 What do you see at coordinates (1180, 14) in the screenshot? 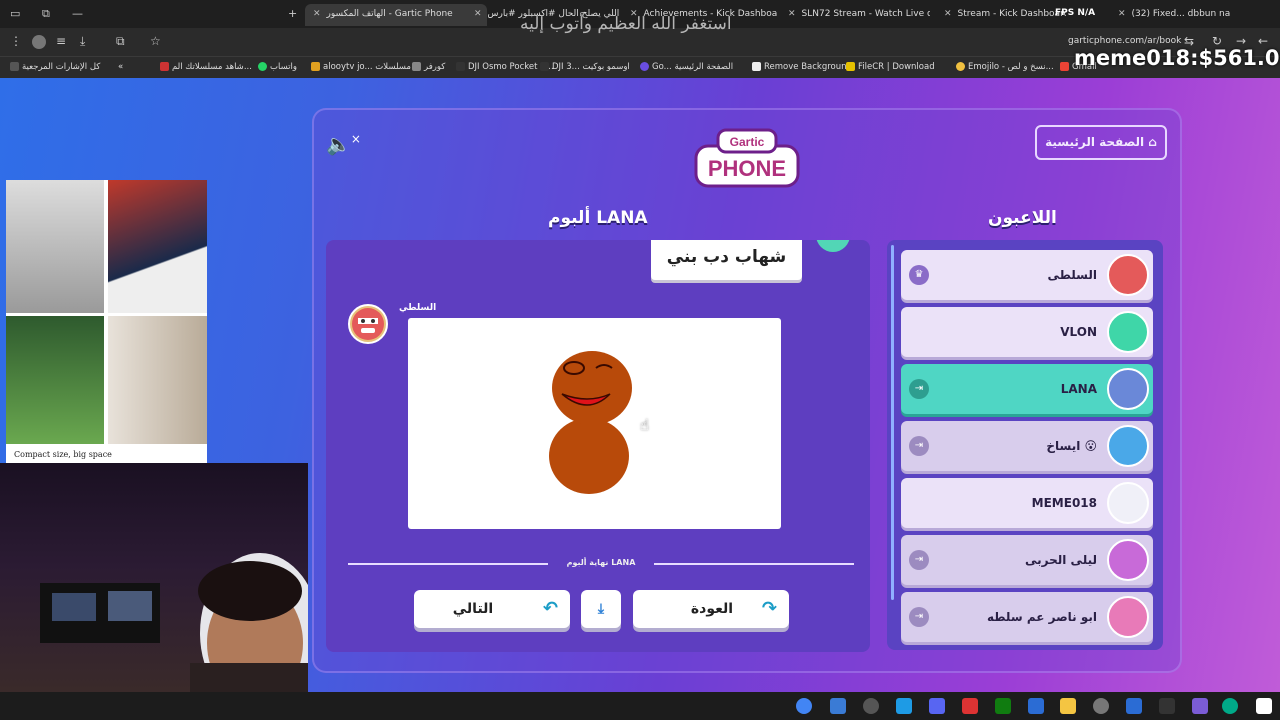
I see `tab-title: (32) Fixed... dbbun nasheed` at bounding box center [1180, 14].